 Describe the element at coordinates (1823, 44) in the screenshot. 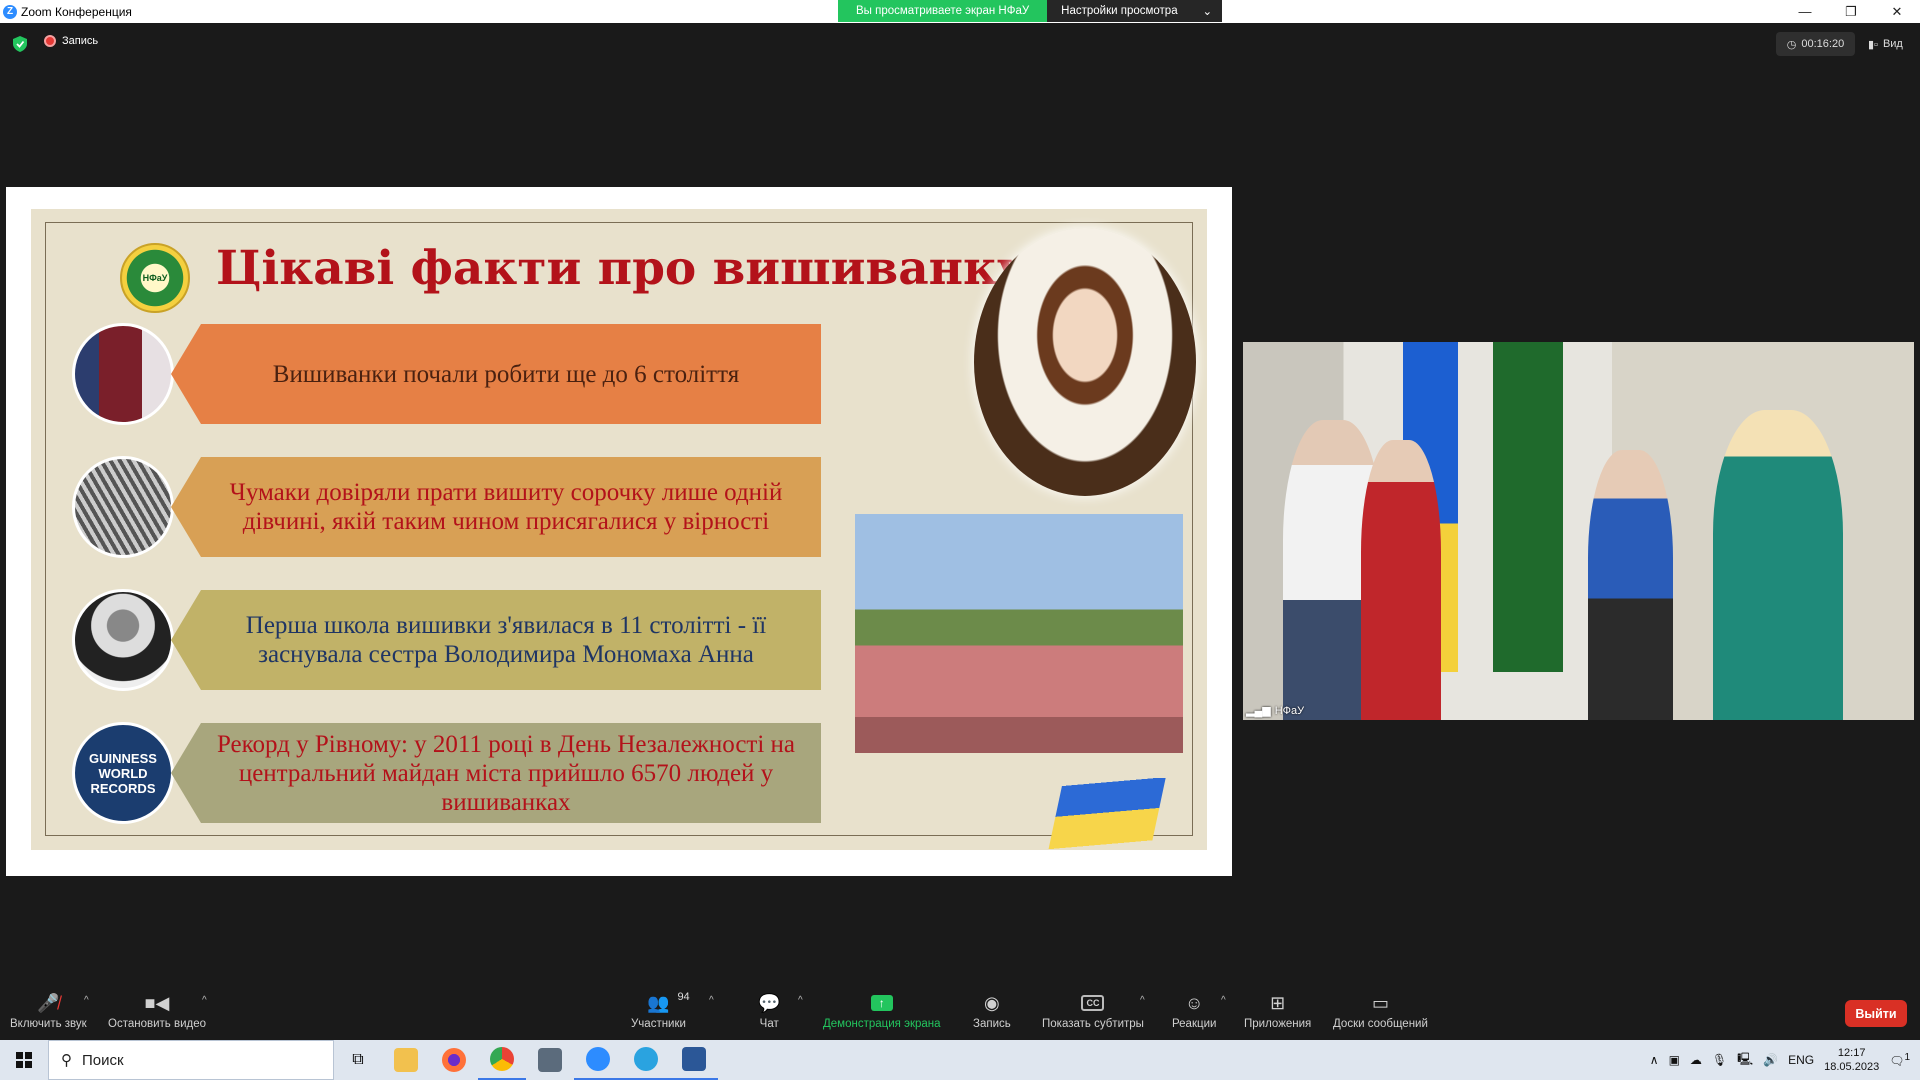

I see `timer-value: 00:16:20` at that location.